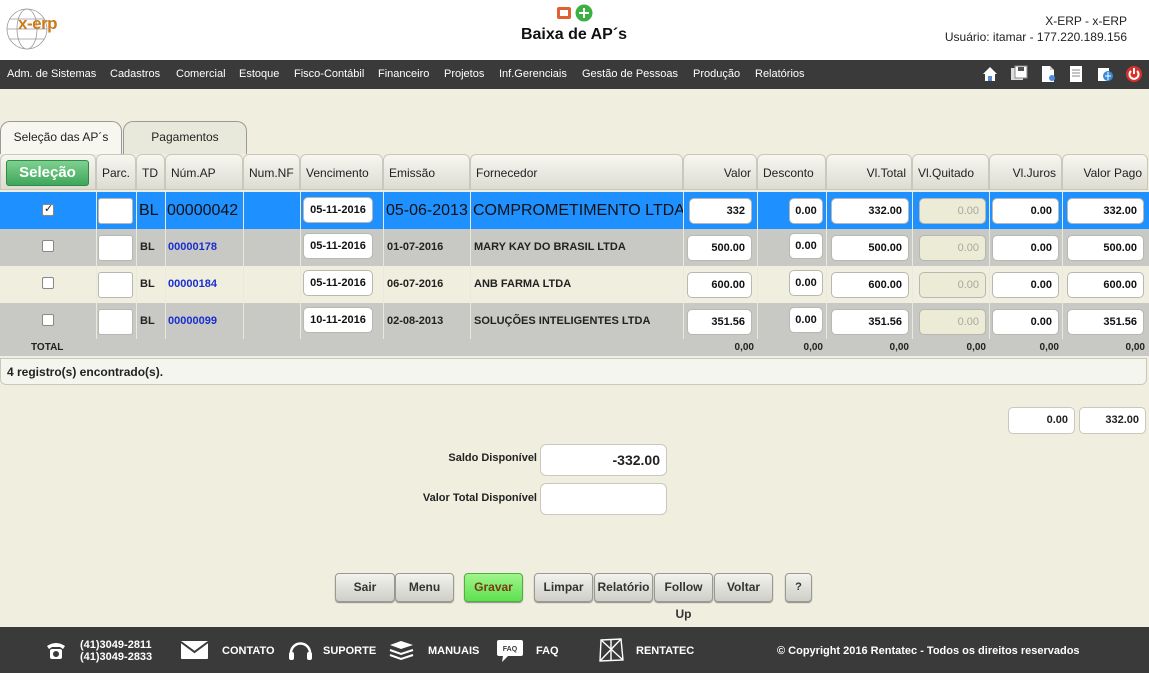 The width and height of the screenshot is (1149, 673). I want to click on notes-icon, so click(1076, 74).